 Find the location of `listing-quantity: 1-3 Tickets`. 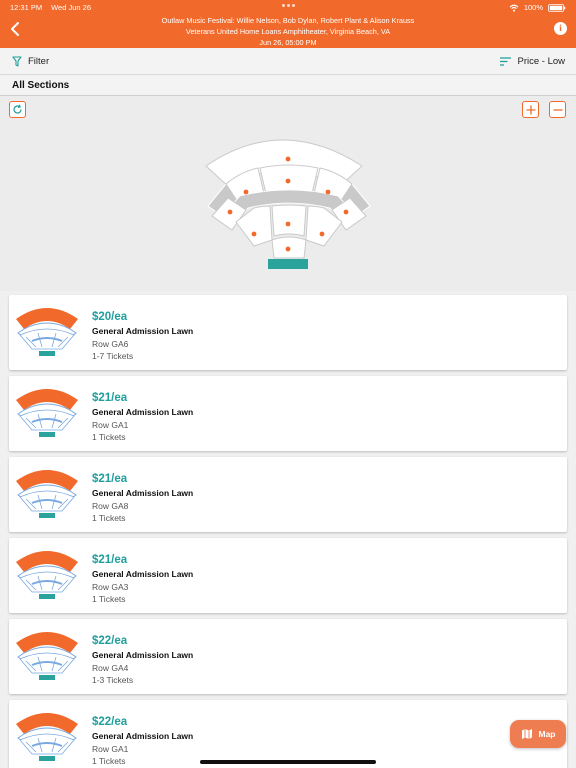

listing-quantity: 1-3 Tickets is located at coordinates (113, 680).